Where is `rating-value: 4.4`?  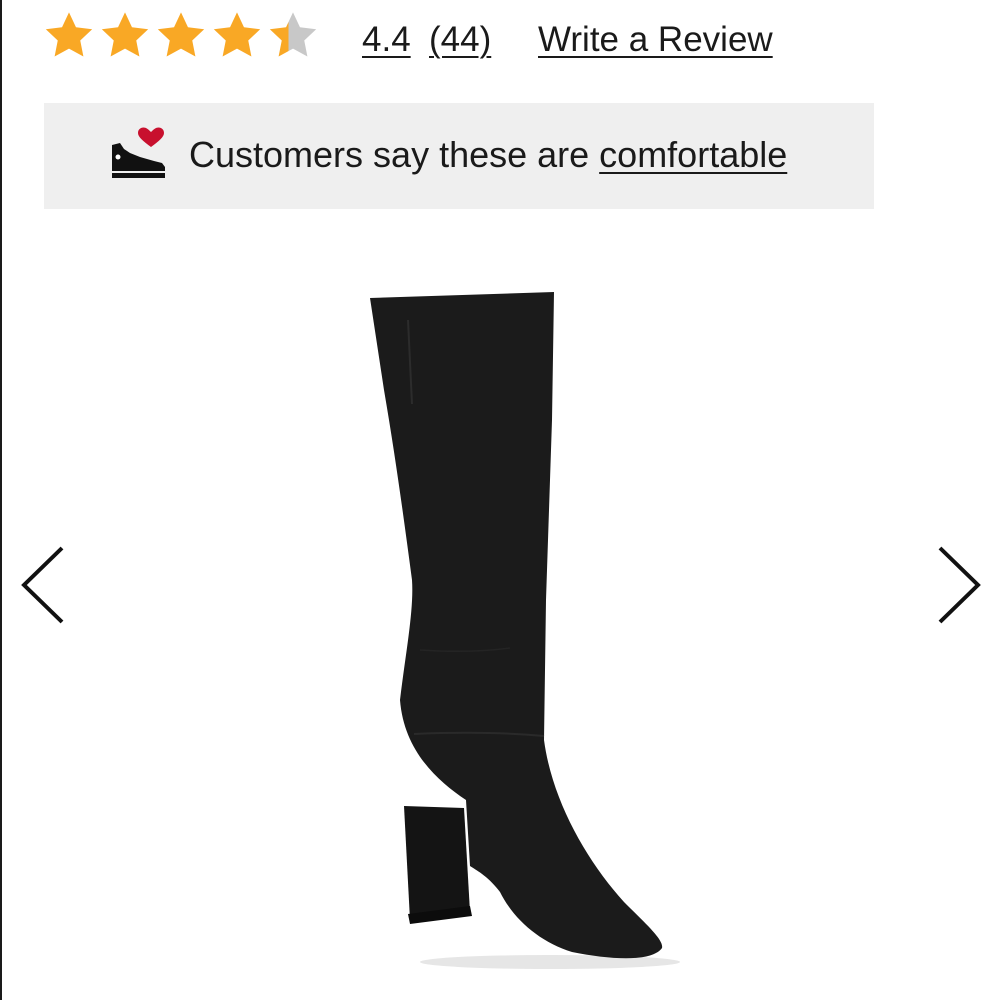 rating-value: 4.4 is located at coordinates (386, 40).